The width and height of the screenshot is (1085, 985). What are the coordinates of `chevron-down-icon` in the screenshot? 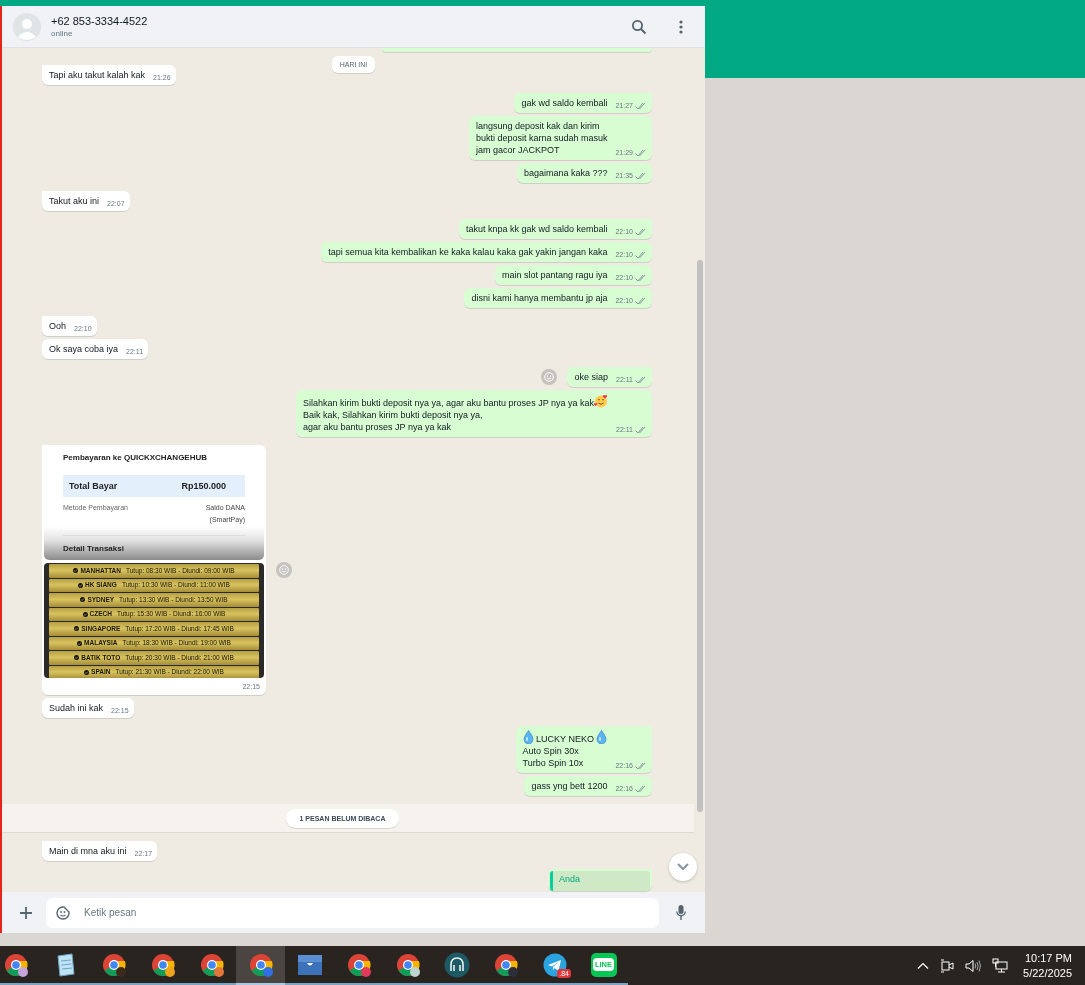 It's located at (683, 867).